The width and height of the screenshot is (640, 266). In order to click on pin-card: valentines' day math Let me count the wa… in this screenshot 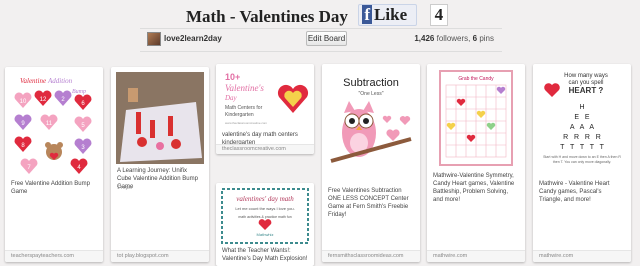, I will do `click(265, 224)`.